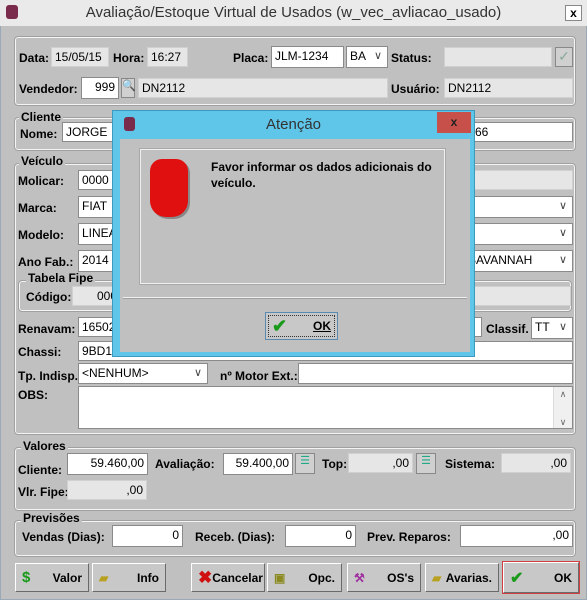 The width and height of the screenshot is (587, 600). Describe the element at coordinates (87, 132) in the screenshot. I see `nome-value: JORGE` at that location.